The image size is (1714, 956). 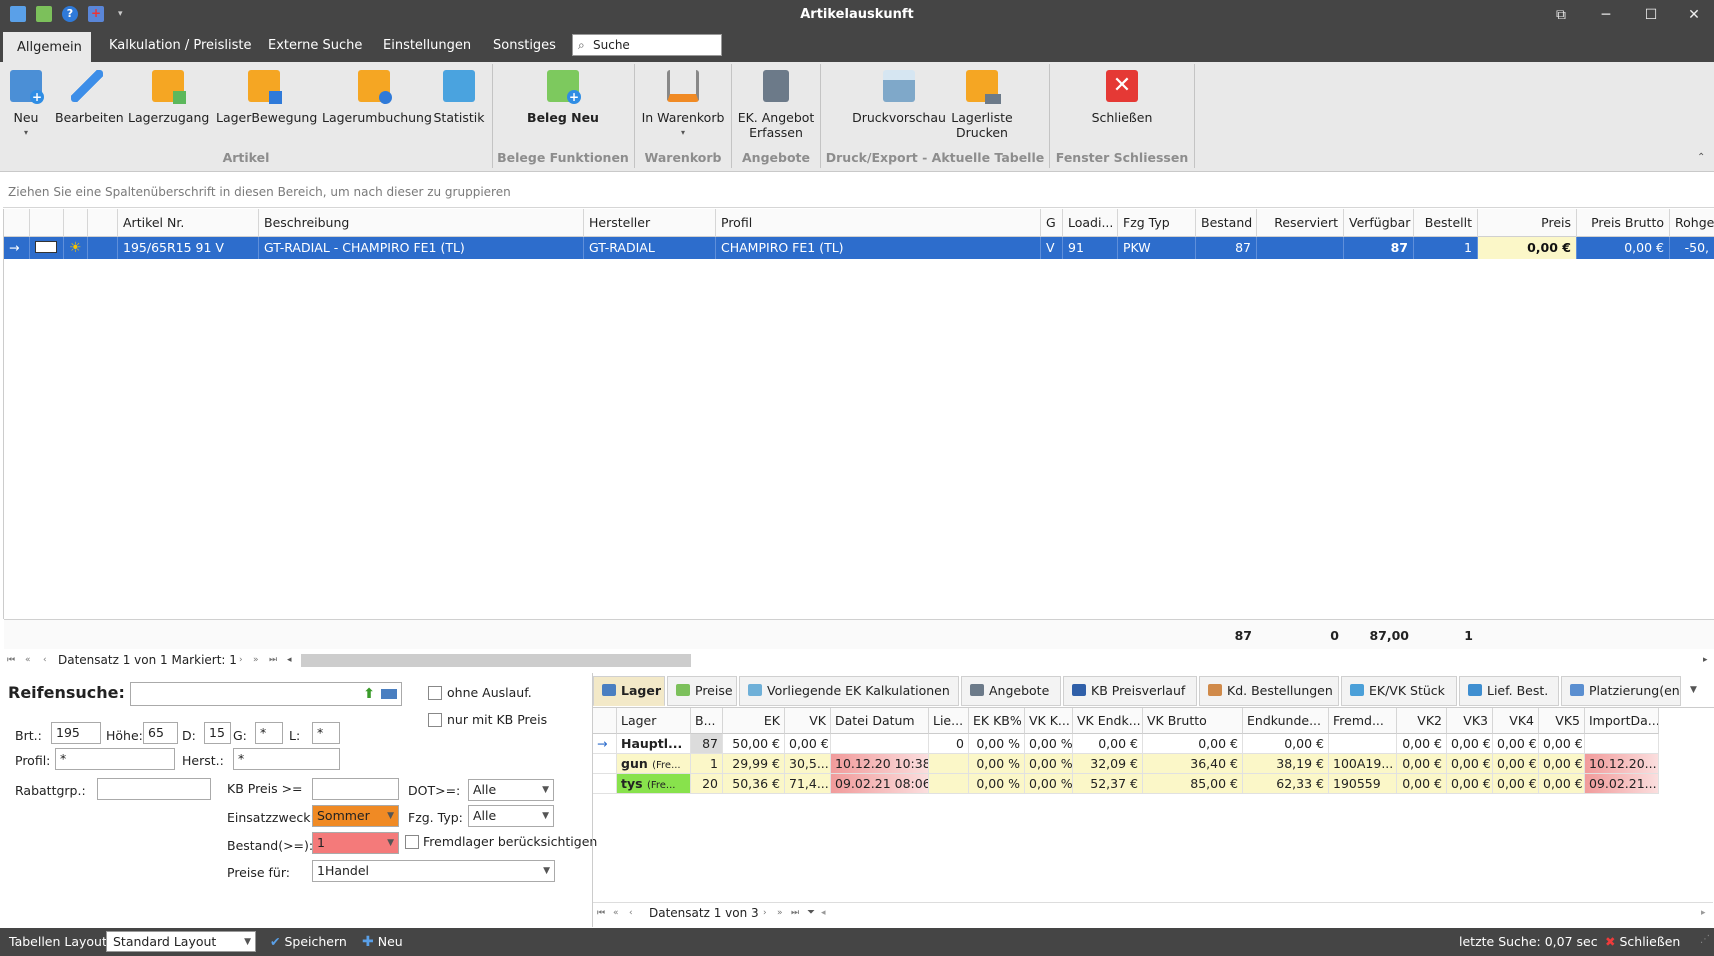 What do you see at coordinates (1286, 744) in the screenshot?
I see `cell-endkunde: 0,00 €` at bounding box center [1286, 744].